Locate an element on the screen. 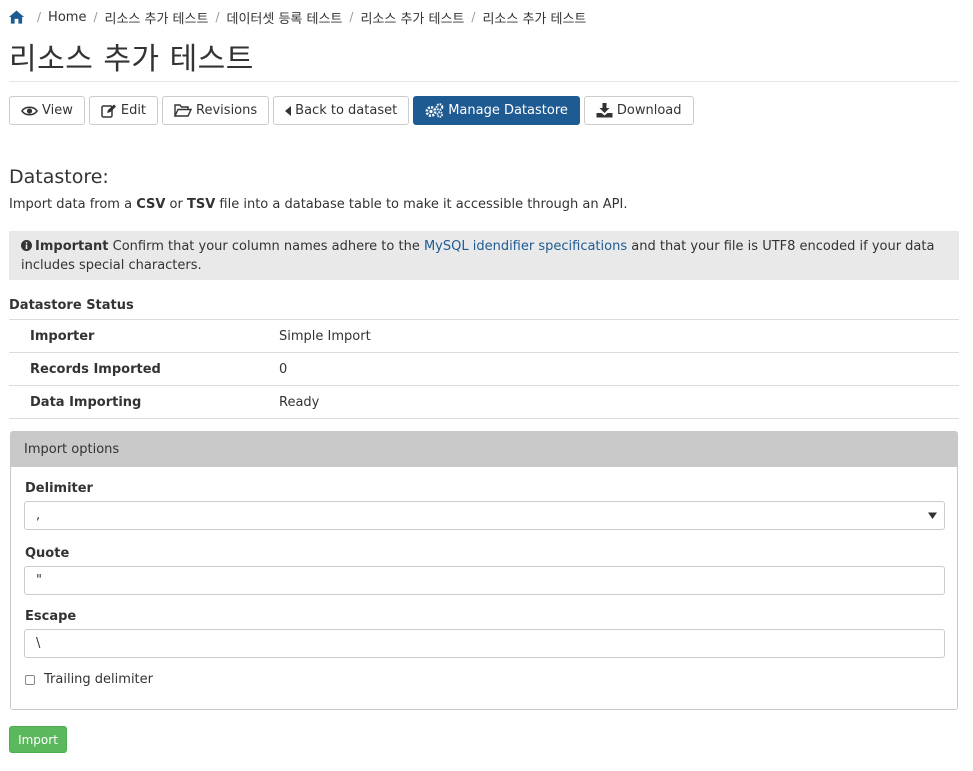  intro-prefix: Import data from a is located at coordinates (73, 204).